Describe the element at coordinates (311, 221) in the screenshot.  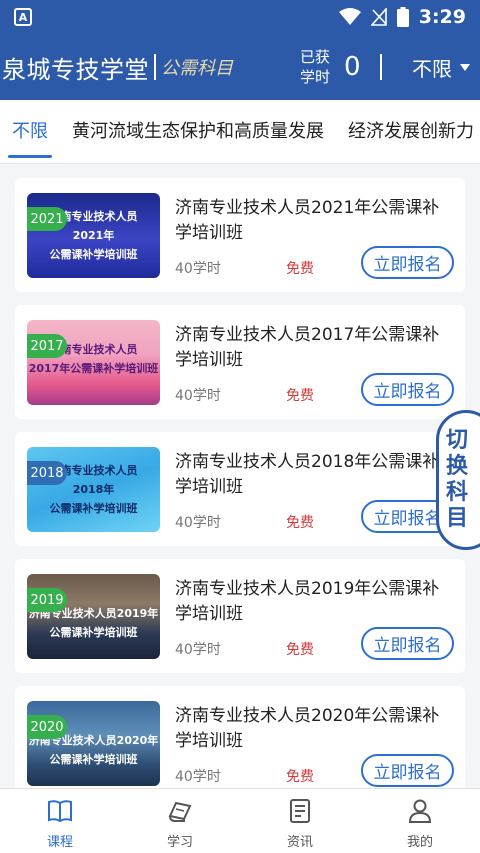
I see `course-title: 济南专业技术人员2021年公需课补学培训班` at that location.